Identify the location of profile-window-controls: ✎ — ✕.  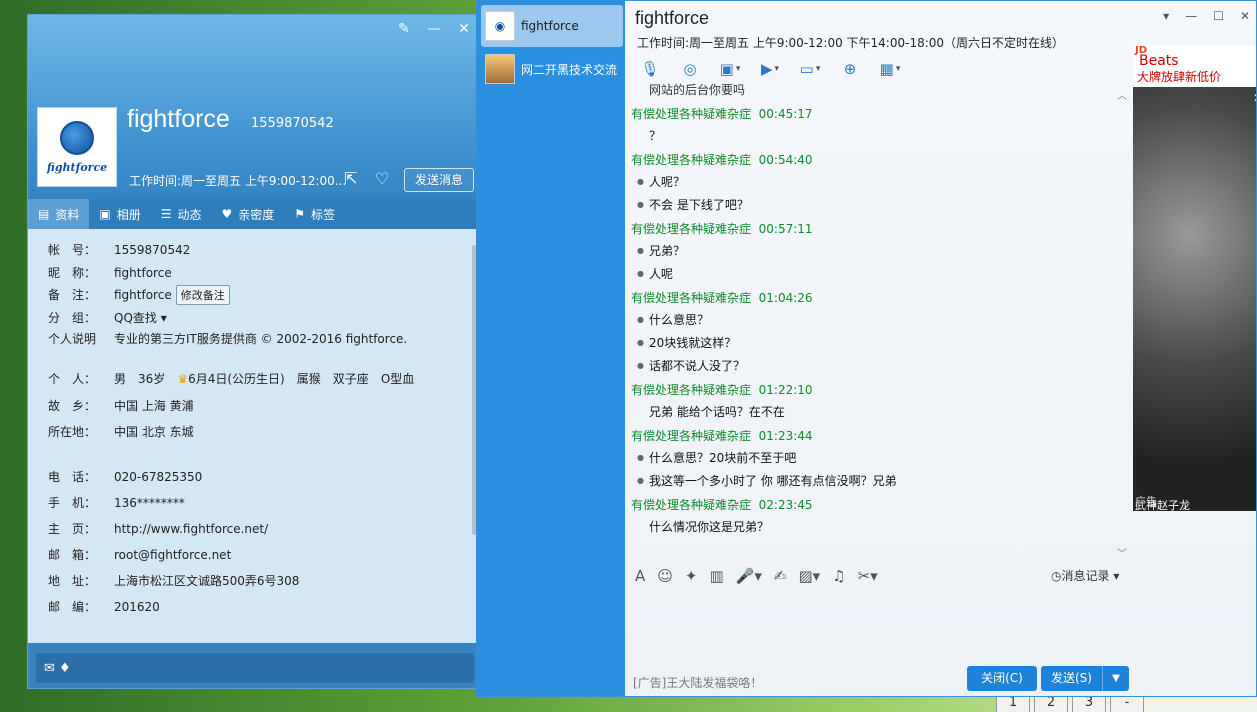
(434, 29).